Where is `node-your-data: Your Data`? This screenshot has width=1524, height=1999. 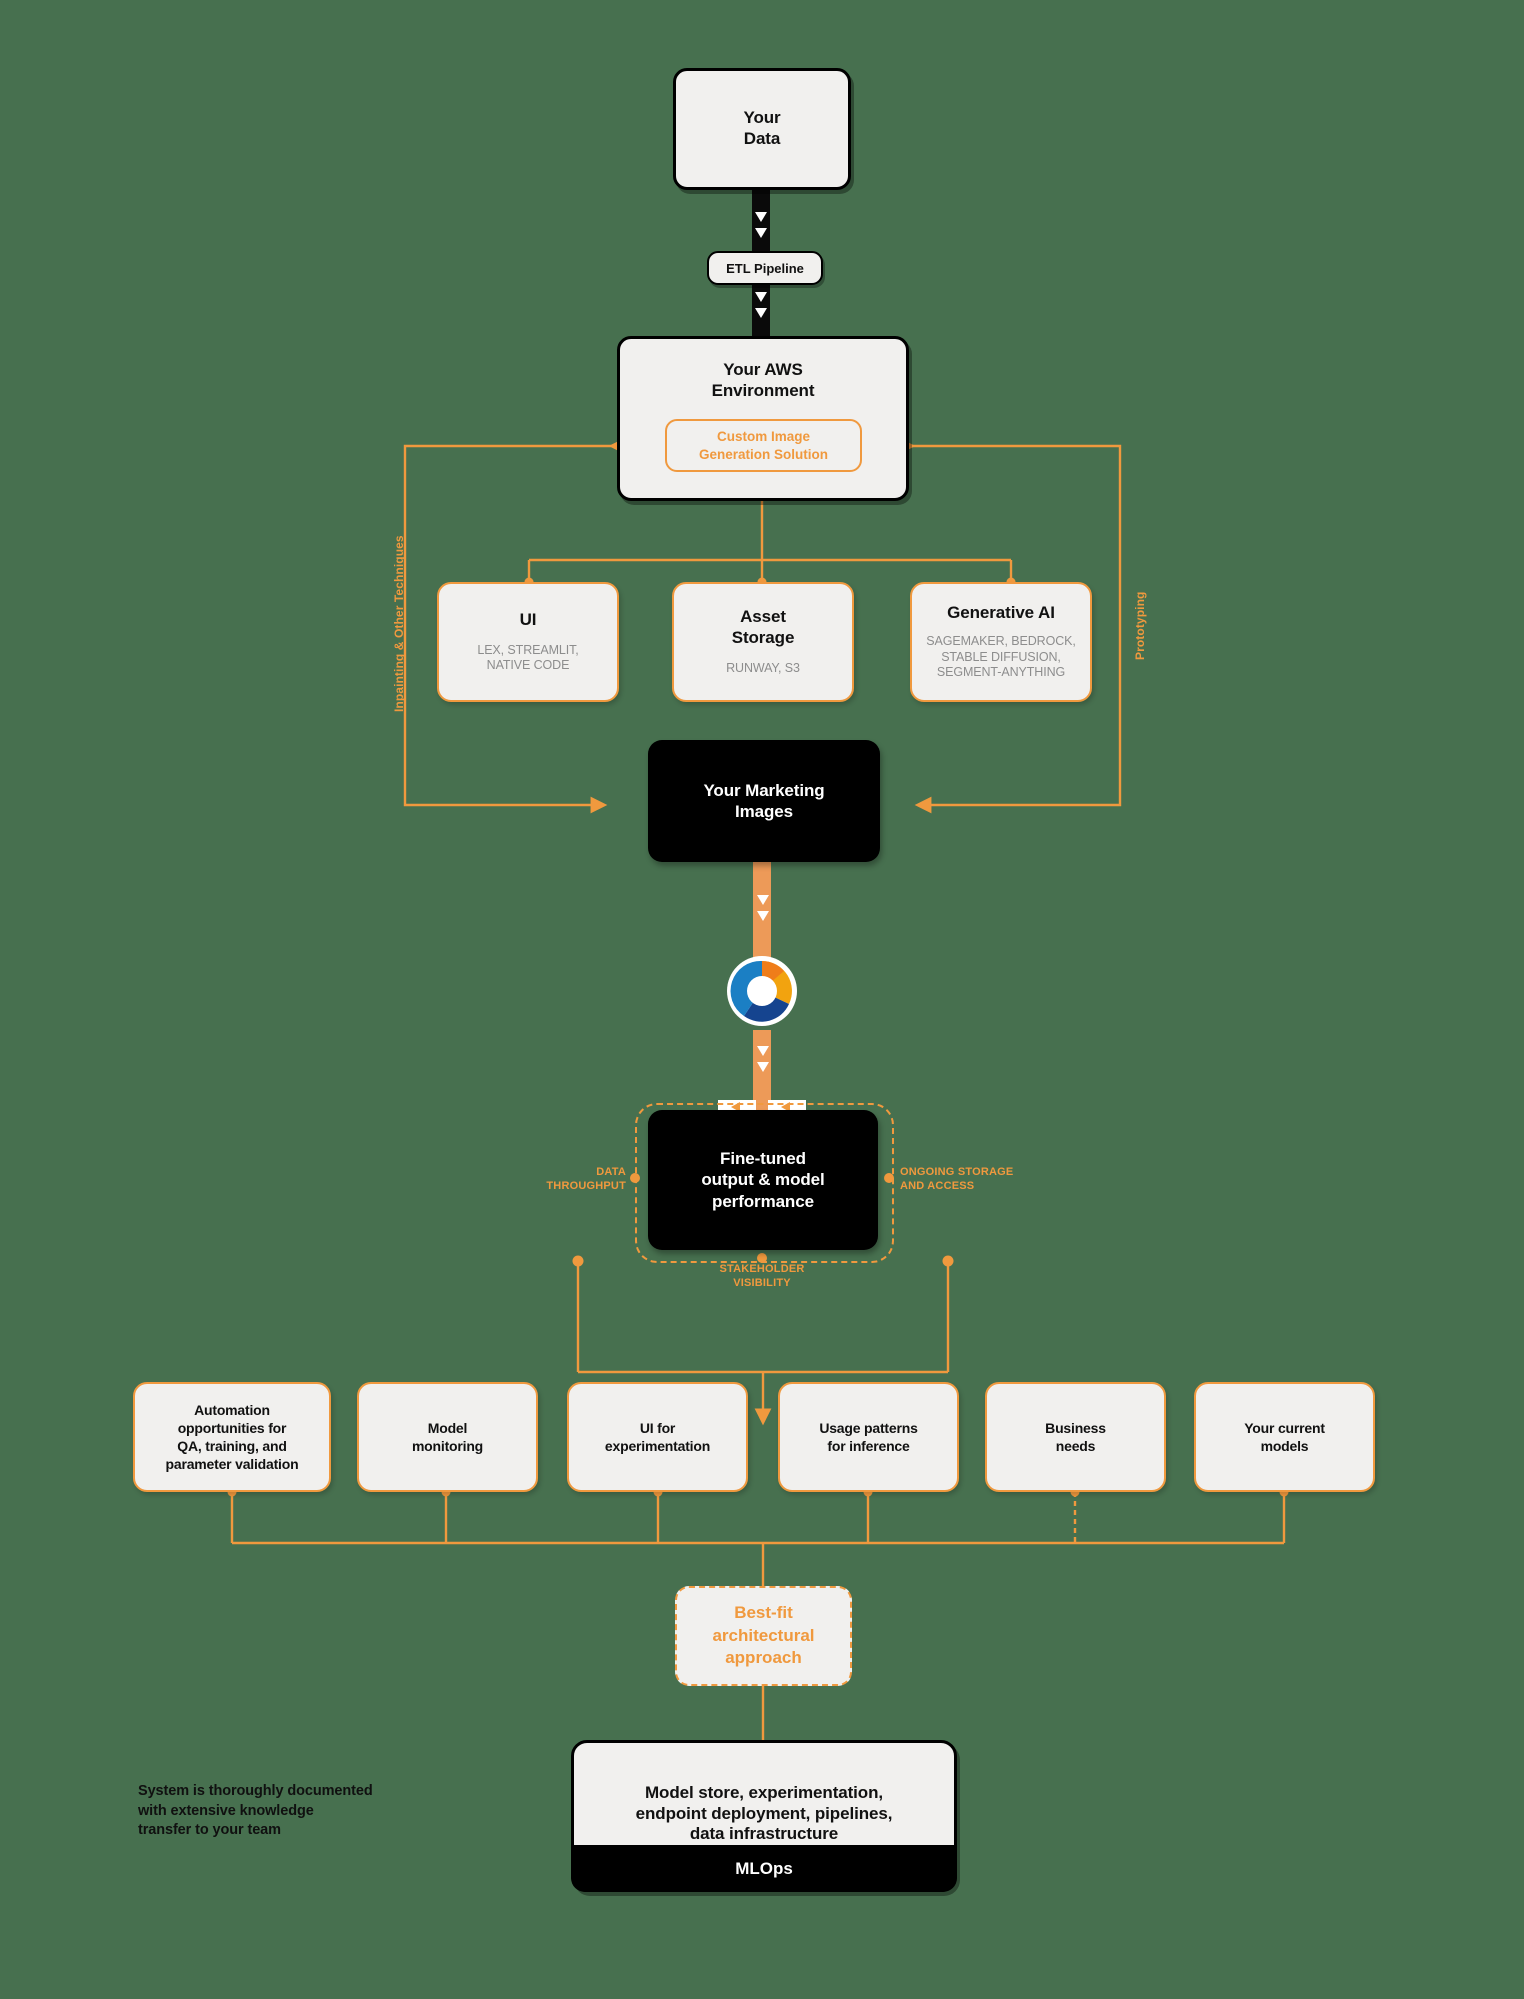
node-your-data: Your Data is located at coordinates (762, 129).